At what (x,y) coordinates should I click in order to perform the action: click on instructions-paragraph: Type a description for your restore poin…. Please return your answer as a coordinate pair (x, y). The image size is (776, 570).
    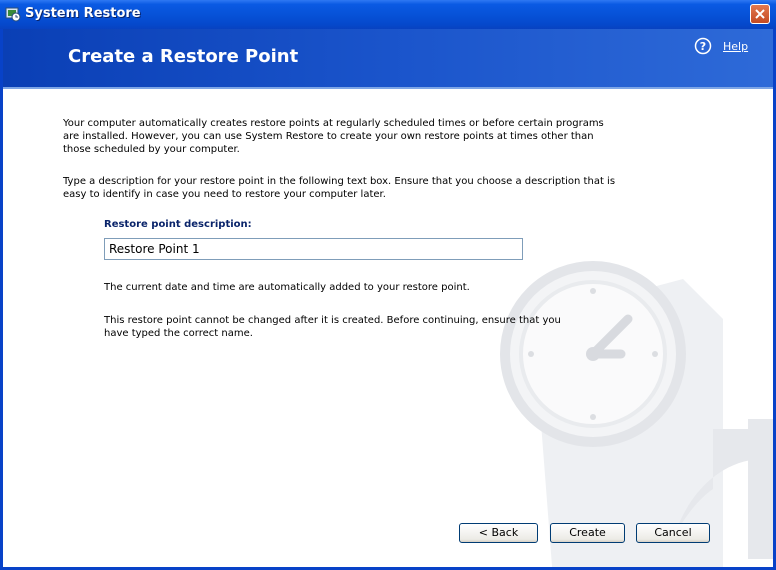
    Looking at the image, I should click on (339, 188).